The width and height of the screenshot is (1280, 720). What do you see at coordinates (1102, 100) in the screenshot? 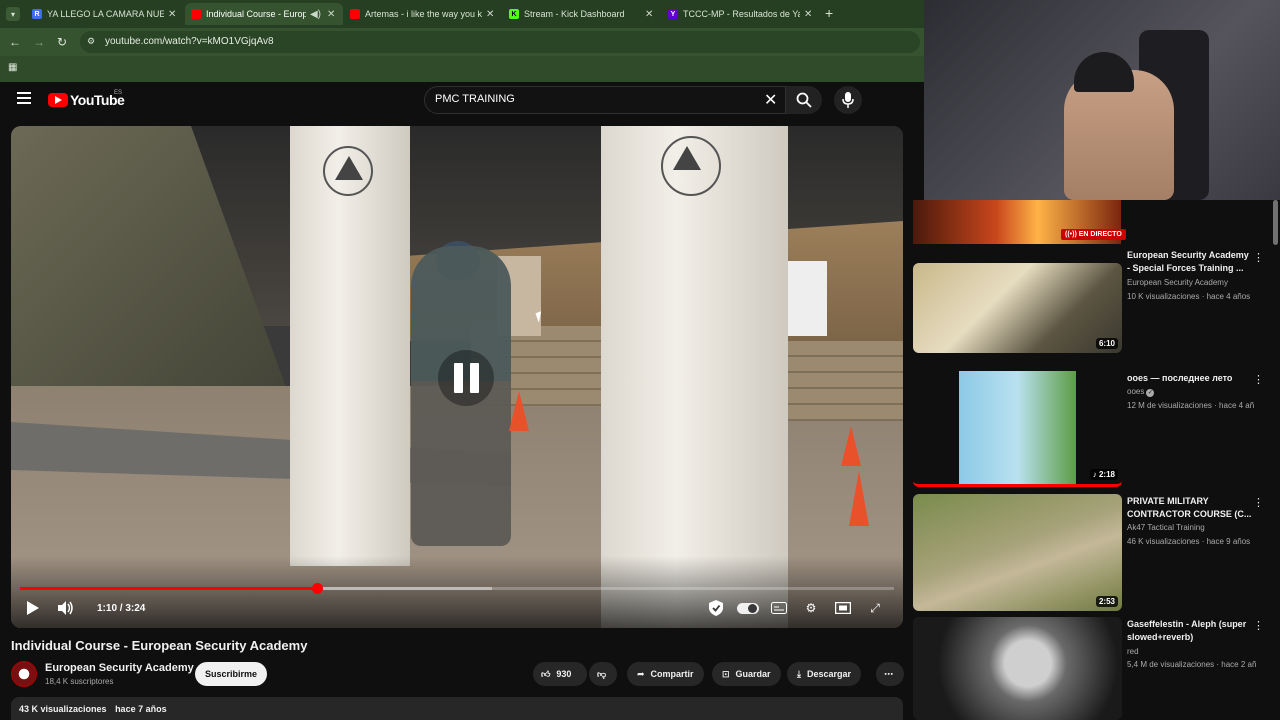
I see `streamer-webcam` at bounding box center [1102, 100].